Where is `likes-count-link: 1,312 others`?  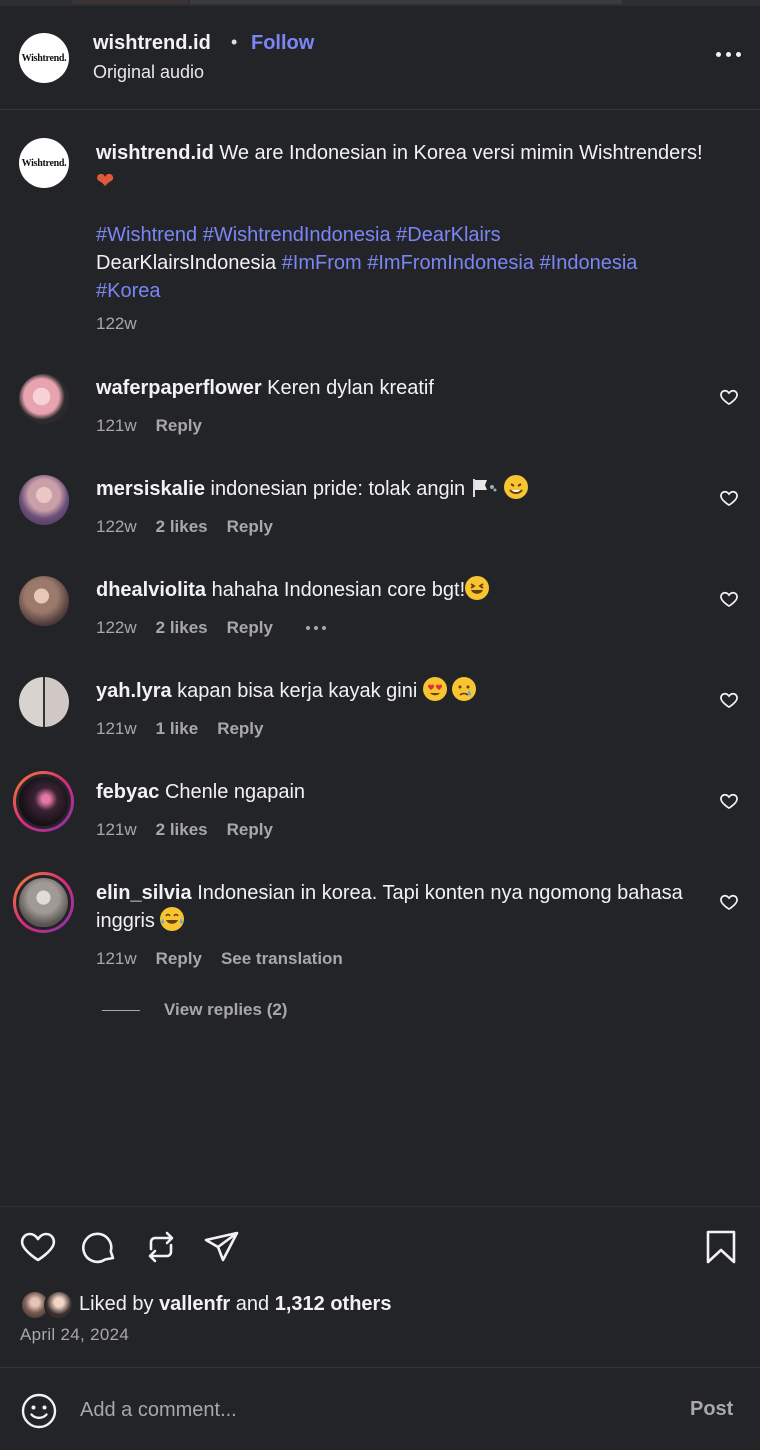 likes-count-link: 1,312 others is located at coordinates (333, 1304).